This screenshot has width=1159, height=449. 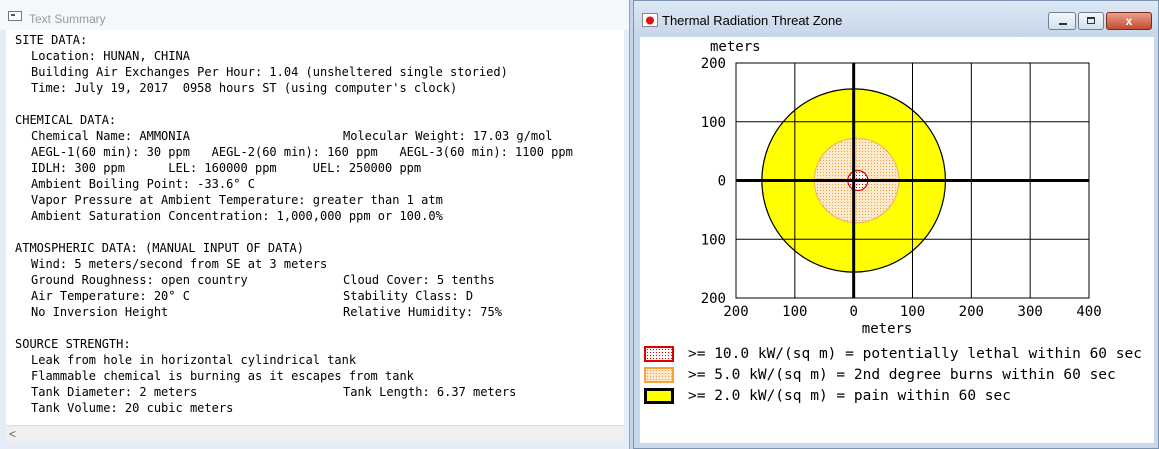 What do you see at coordinates (1063, 24) in the screenshot?
I see `minimize-icon` at bounding box center [1063, 24].